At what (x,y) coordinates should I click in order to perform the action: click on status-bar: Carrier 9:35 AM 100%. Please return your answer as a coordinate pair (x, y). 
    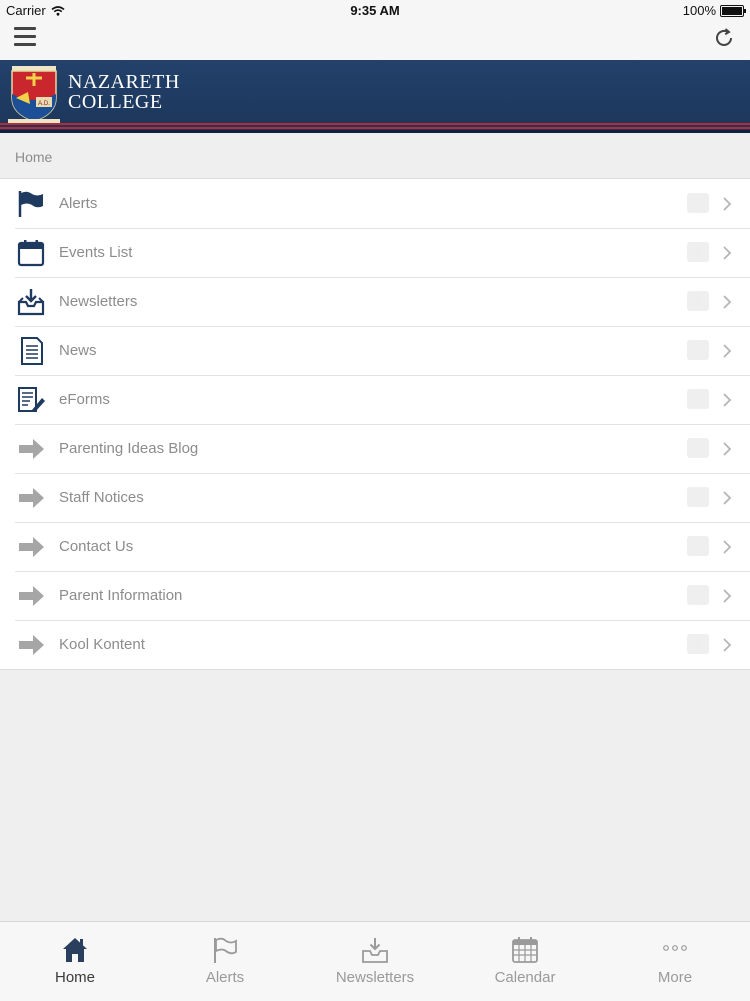
    Looking at the image, I should click on (375, 10).